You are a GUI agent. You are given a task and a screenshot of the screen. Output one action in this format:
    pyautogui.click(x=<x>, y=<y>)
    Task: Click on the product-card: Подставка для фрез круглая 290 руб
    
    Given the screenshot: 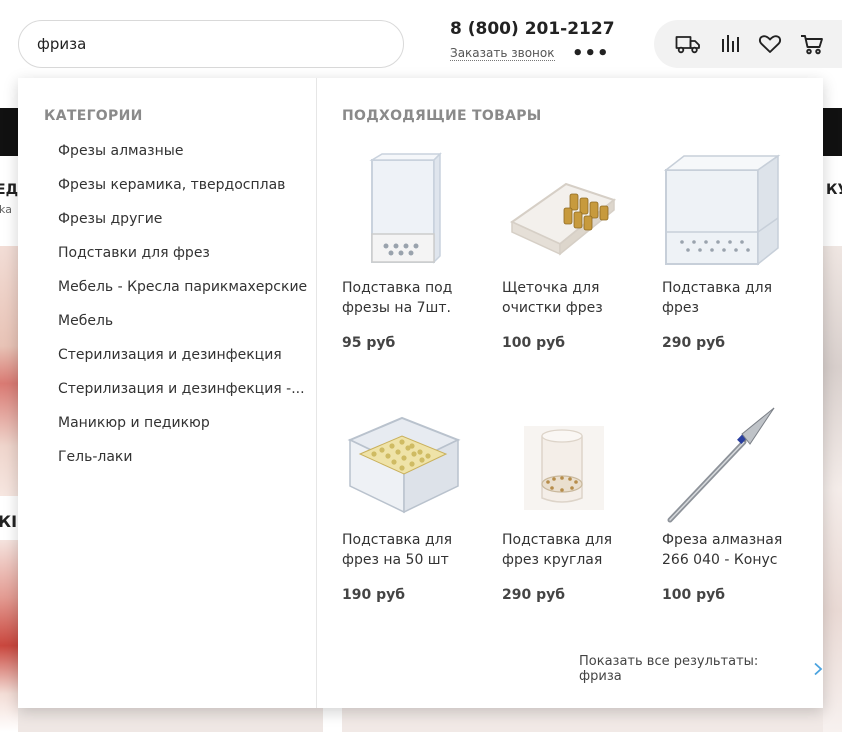 What is the action you would take?
    pyautogui.click(x=577, y=503)
    